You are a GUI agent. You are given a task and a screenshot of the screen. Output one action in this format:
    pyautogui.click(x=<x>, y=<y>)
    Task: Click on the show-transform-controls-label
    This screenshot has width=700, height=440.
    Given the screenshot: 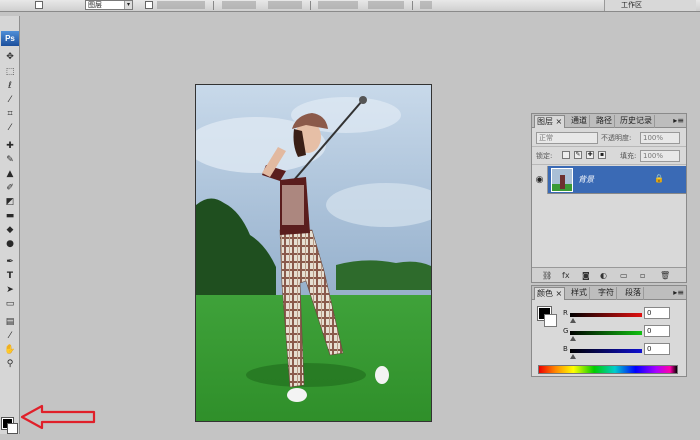 What is the action you would take?
    pyautogui.click(x=181, y=5)
    